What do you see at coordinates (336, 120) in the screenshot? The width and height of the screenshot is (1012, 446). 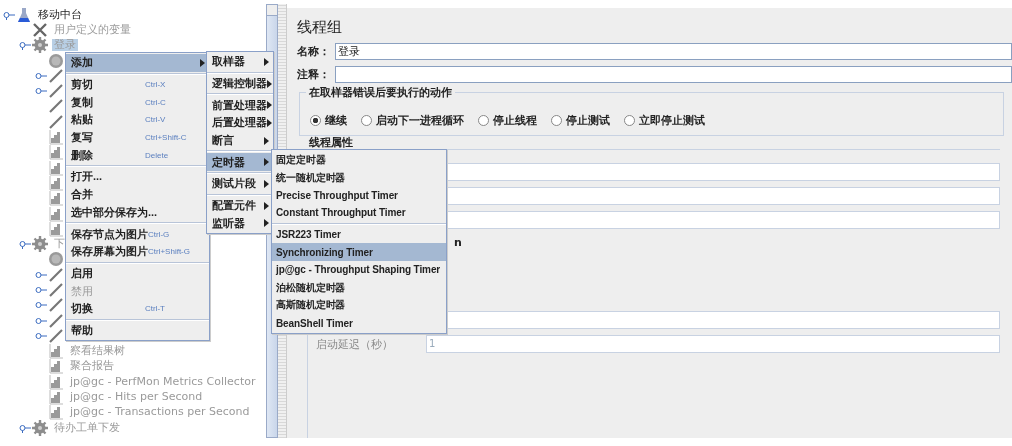 I see `radio-label: 继续` at bounding box center [336, 120].